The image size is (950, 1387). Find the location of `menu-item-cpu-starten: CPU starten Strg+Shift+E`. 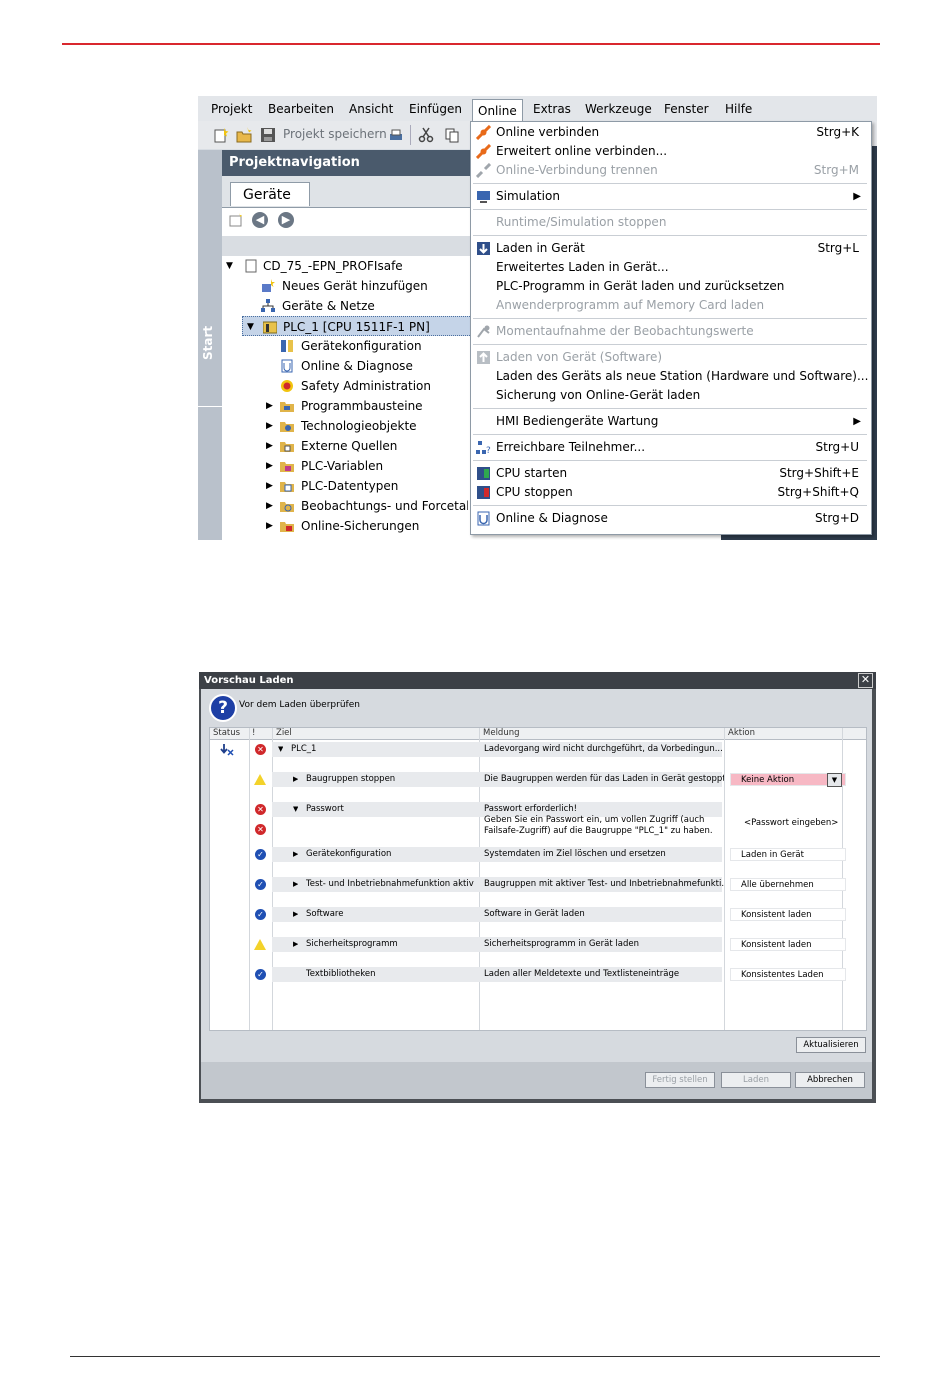

menu-item-cpu-starten: CPU starten Strg+Shift+E is located at coordinates (670, 473).